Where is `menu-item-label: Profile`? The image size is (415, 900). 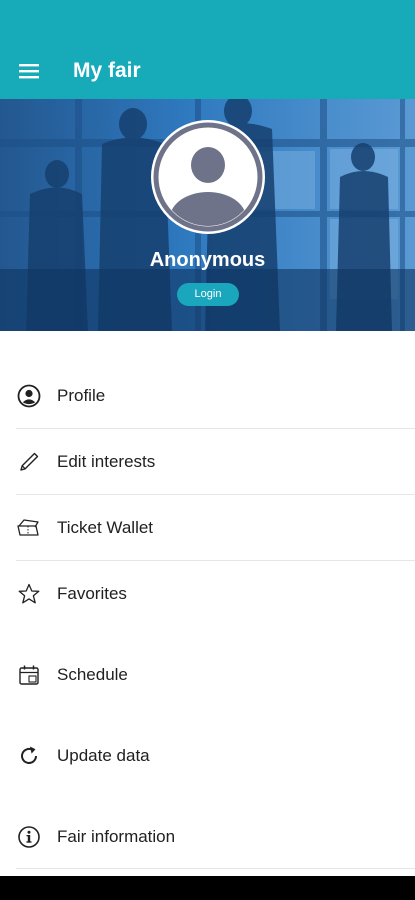
menu-item-label: Profile is located at coordinates (81, 395).